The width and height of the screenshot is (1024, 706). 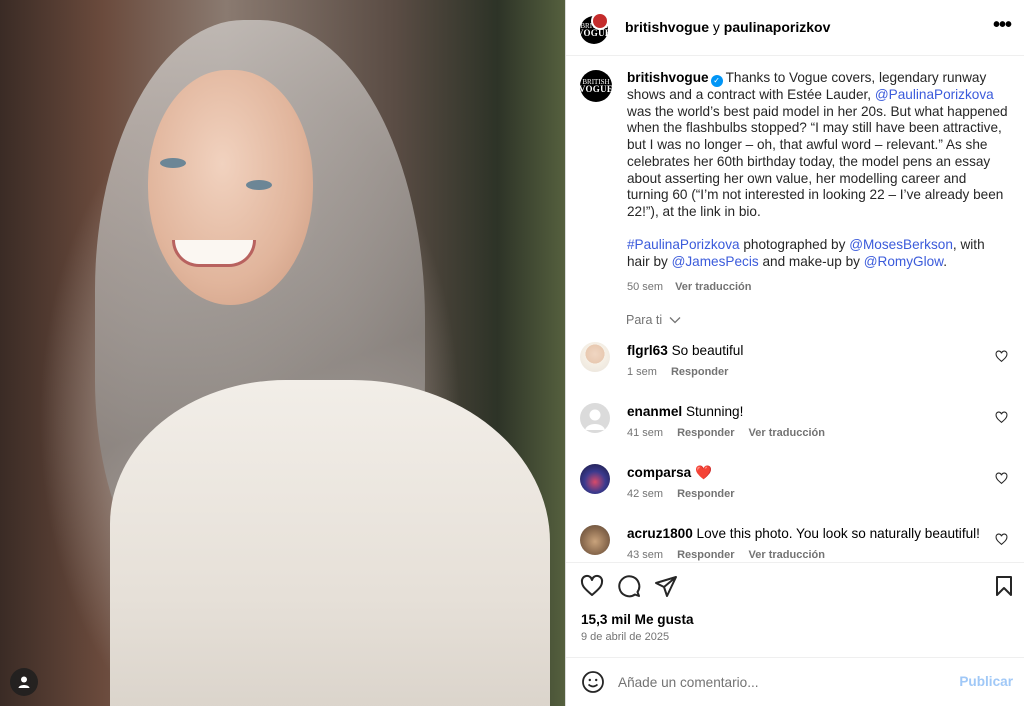 What do you see at coordinates (659, 472) in the screenshot?
I see `commenter-username: comparsa` at bounding box center [659, 472].